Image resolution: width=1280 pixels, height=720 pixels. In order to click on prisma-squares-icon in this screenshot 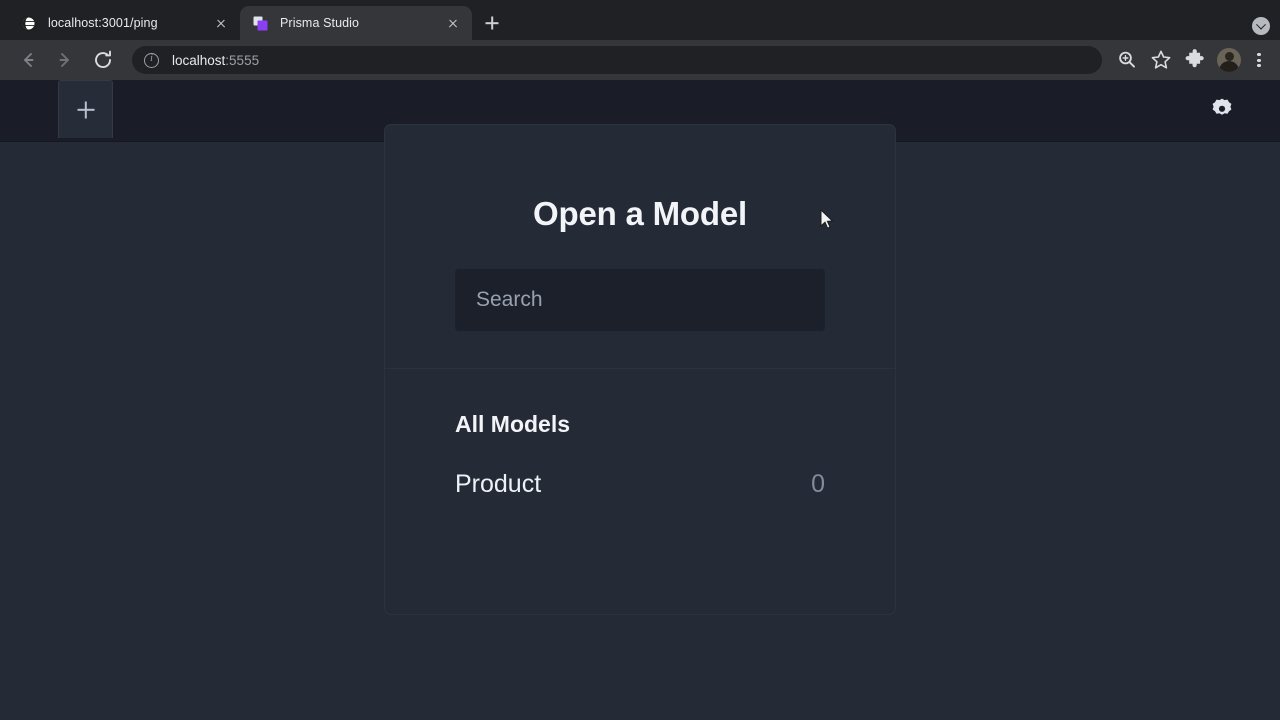, I will do `click(260, 23)`.